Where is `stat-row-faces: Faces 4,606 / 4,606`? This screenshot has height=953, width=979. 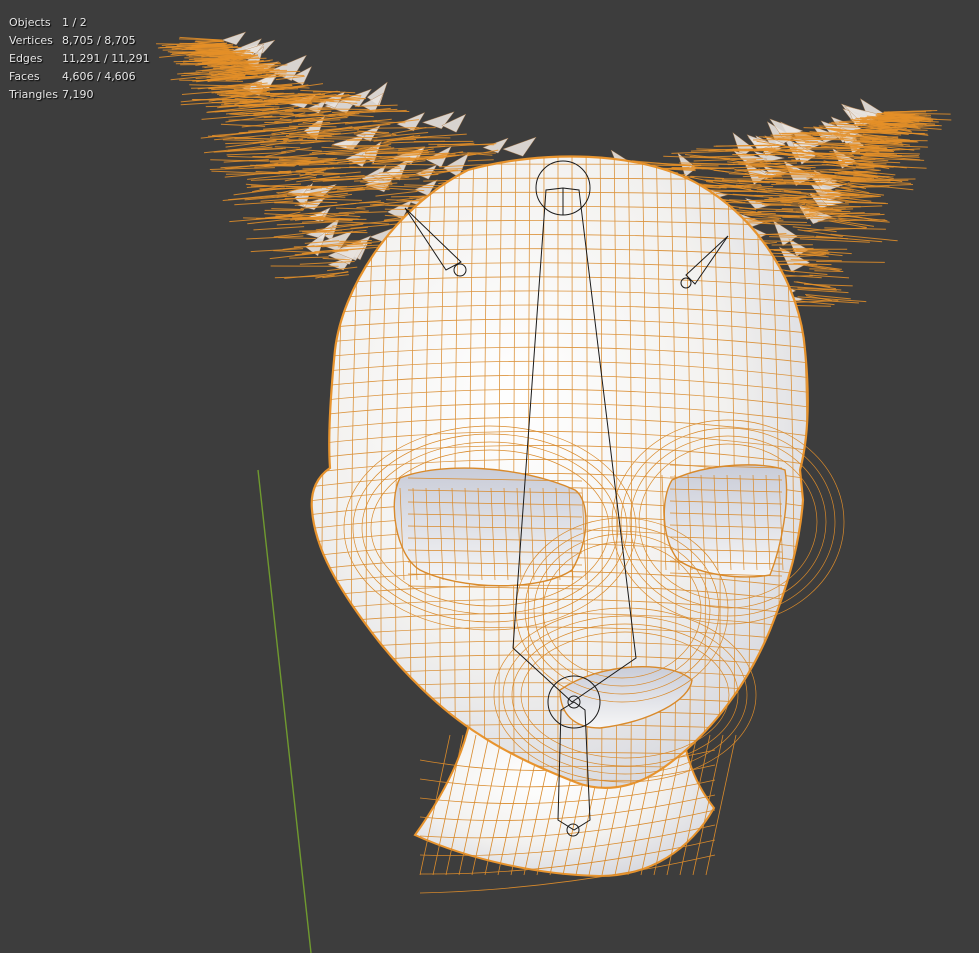
stat-row-faces: Faces 4,606 / 4,606 is located at coordinates (79, 77).